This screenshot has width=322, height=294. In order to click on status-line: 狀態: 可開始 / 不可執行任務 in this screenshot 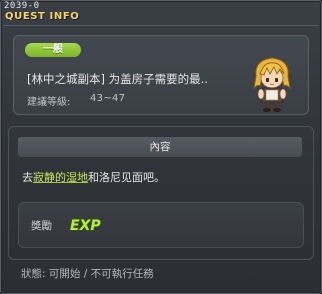, I will do `click(87, 274)`.